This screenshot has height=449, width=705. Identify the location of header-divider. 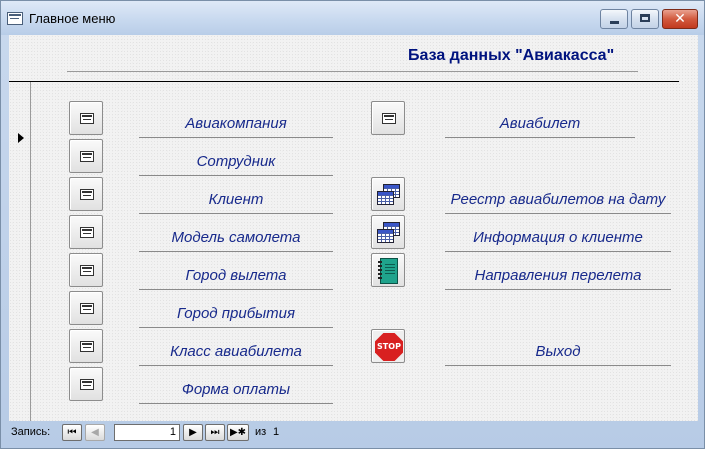
(352, 71).